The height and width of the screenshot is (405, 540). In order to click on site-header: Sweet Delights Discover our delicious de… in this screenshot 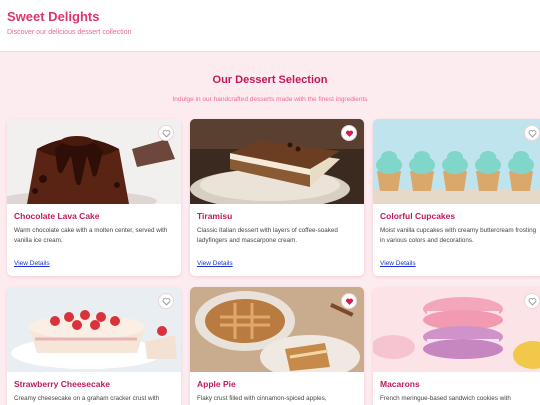, I will do `click(270, 26)`.